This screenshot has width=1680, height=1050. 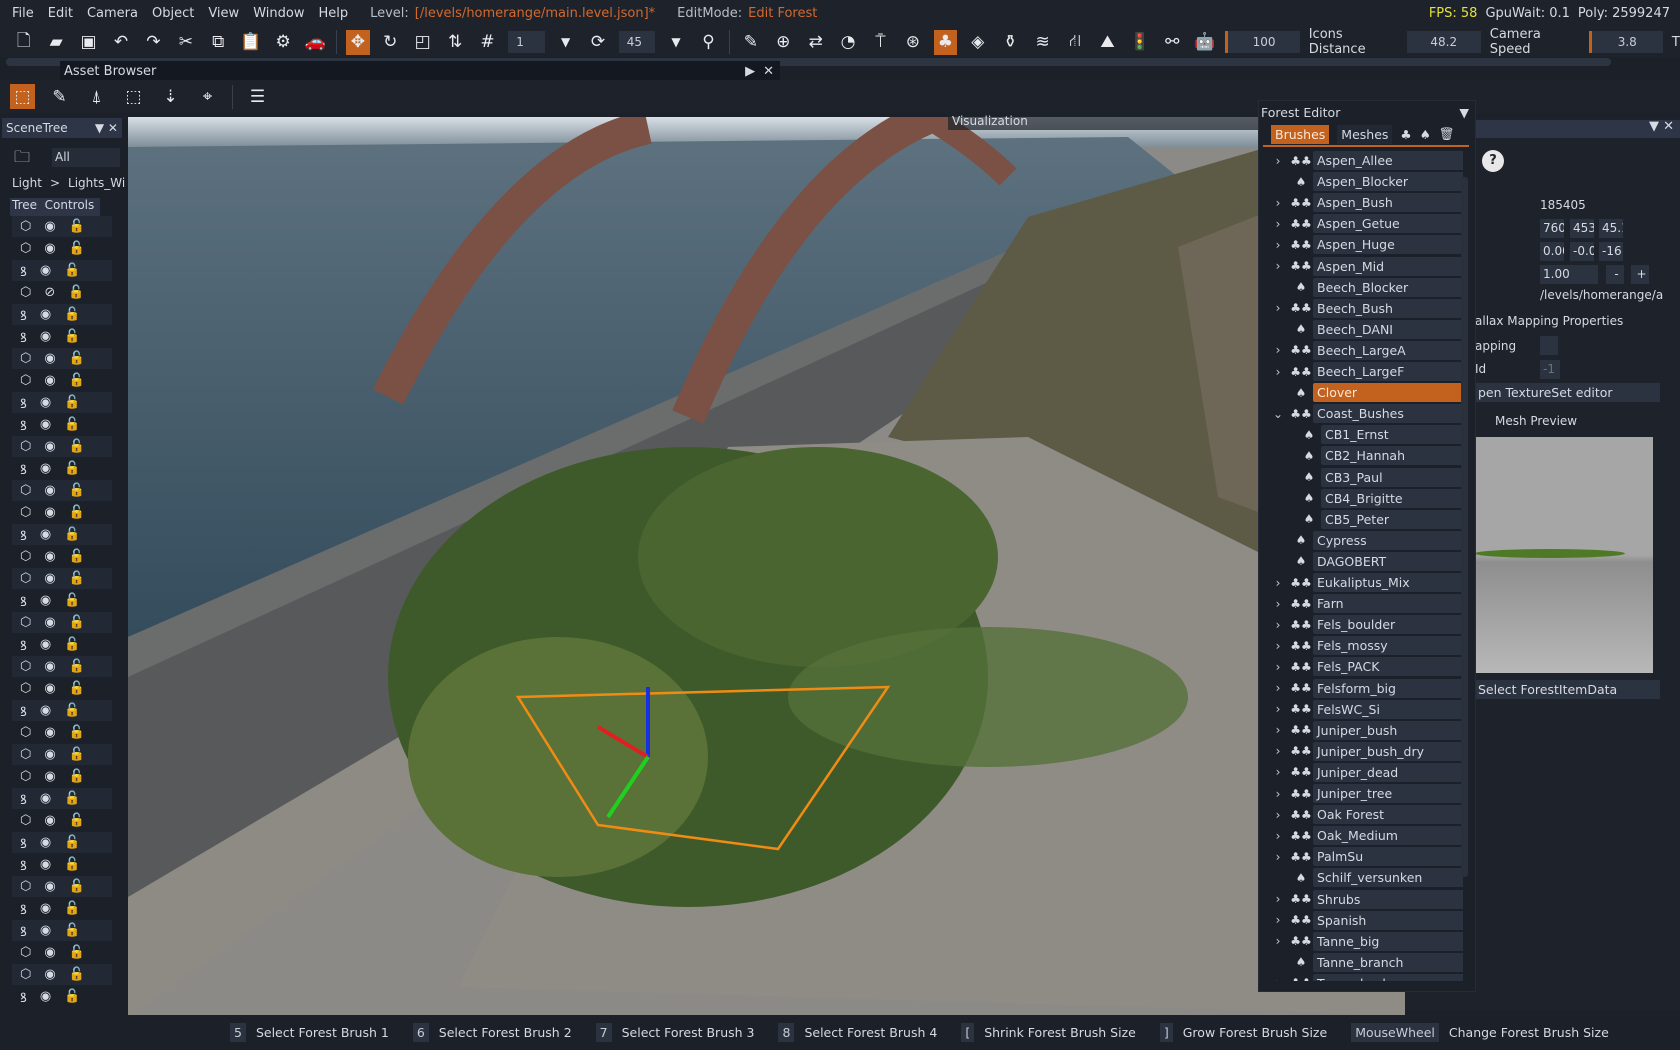 I want to click on brush-item: › ♣♣ Fels_mossy, so click(x=1365, y=646).